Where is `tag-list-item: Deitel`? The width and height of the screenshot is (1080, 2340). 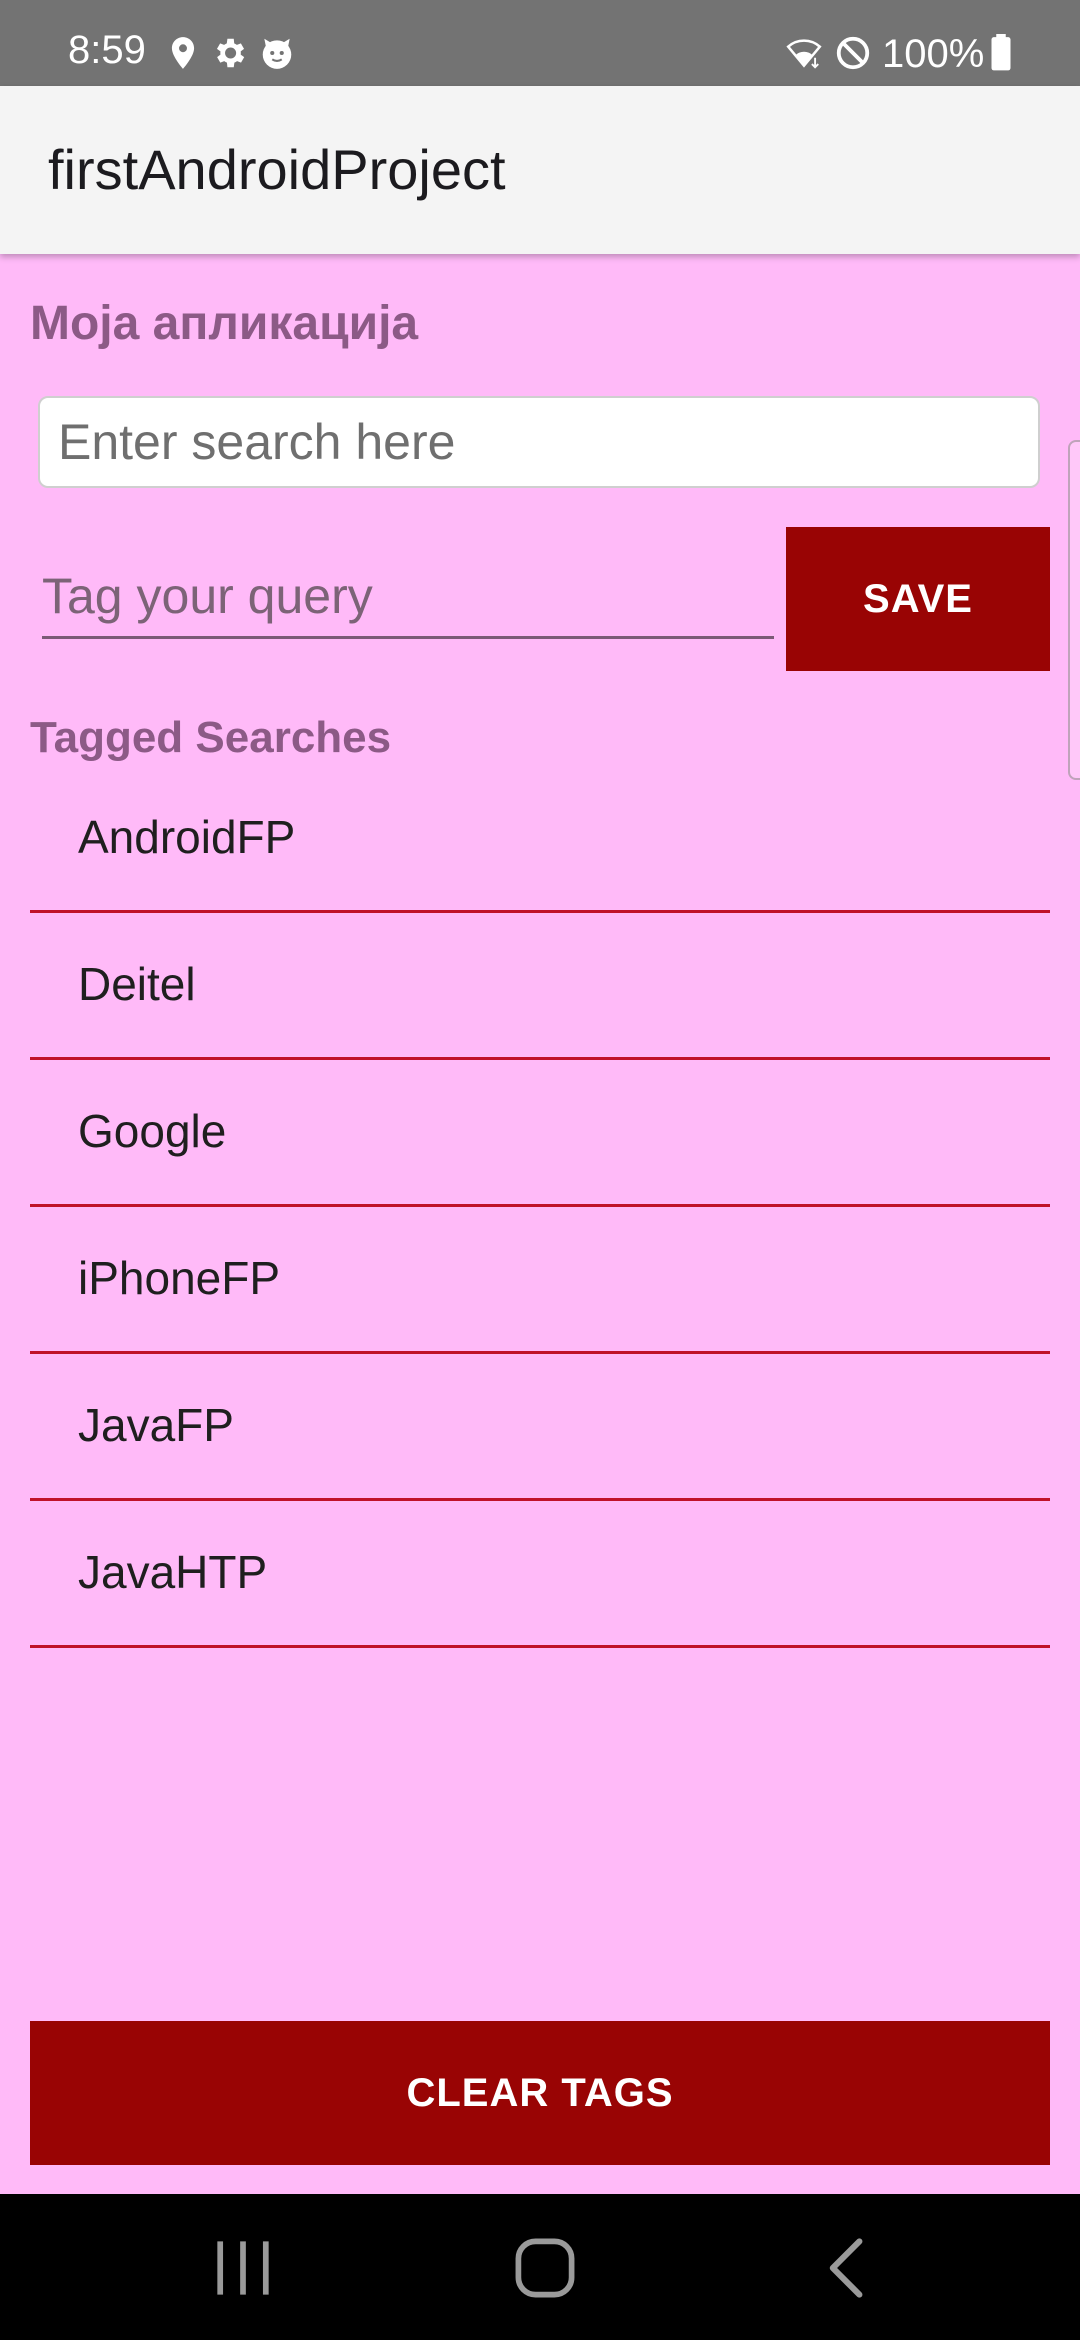 tag-list-item: Deitel is located at coordinates (540, 986).